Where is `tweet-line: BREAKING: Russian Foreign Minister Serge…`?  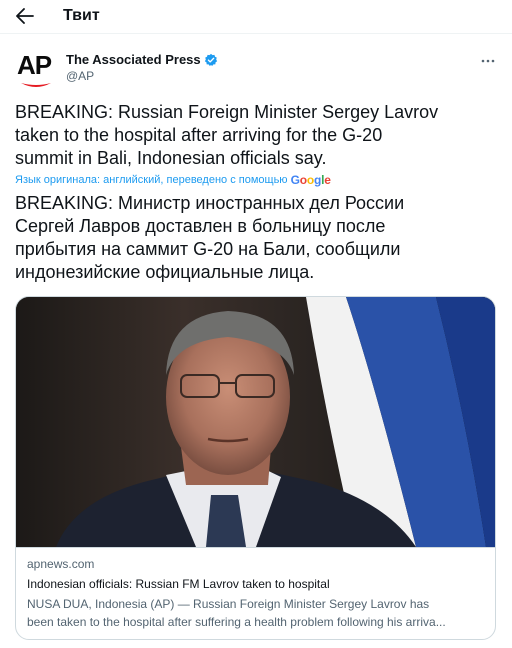
tweet-line: BREAKING: Russian Foreign Minister Serge… is located at coordinates (227, 112).